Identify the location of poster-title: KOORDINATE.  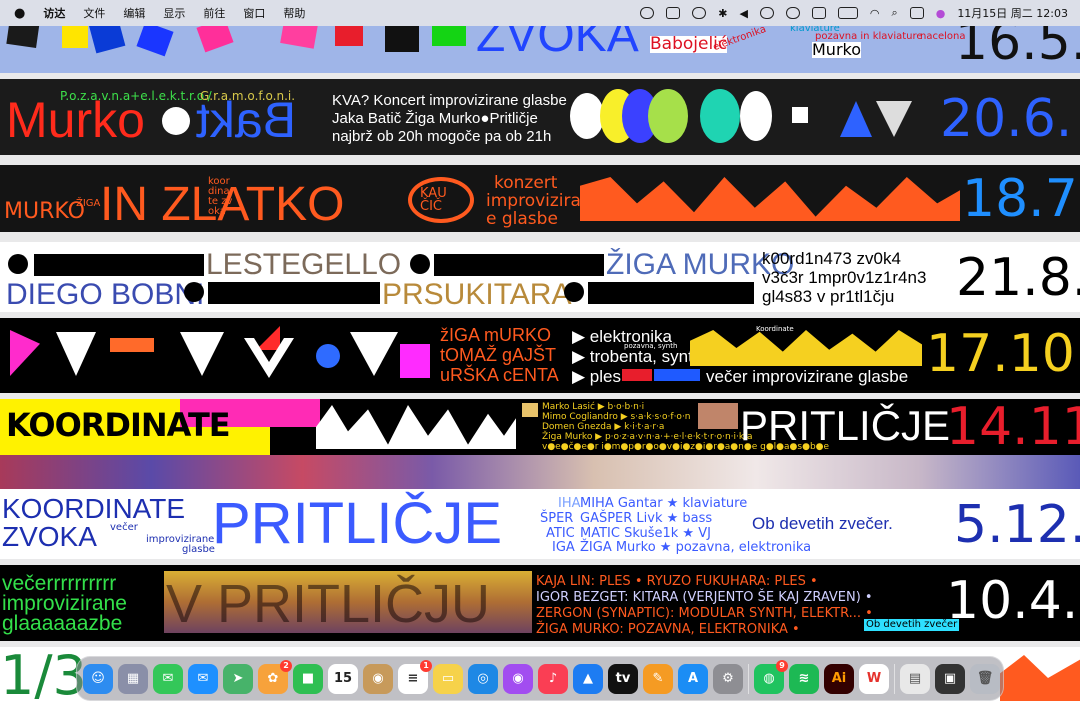
(118, 425).